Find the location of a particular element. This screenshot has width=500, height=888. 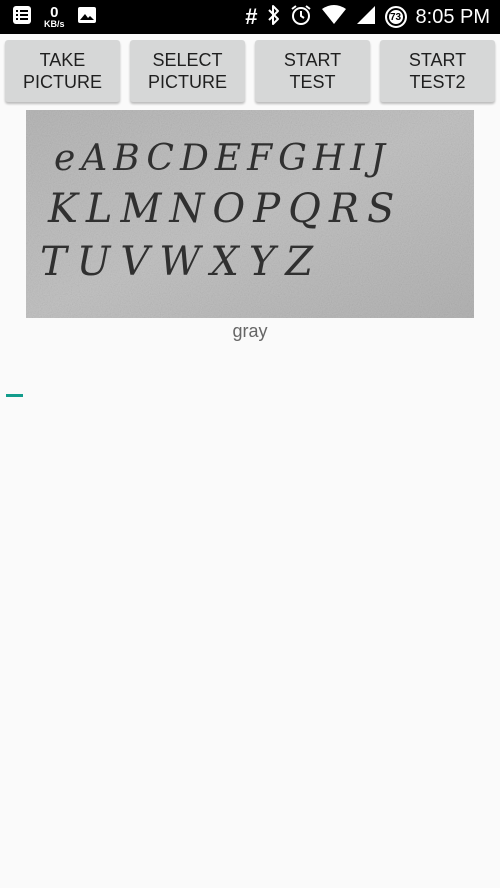

image-caption: gray is located at coordinates (250, 331).